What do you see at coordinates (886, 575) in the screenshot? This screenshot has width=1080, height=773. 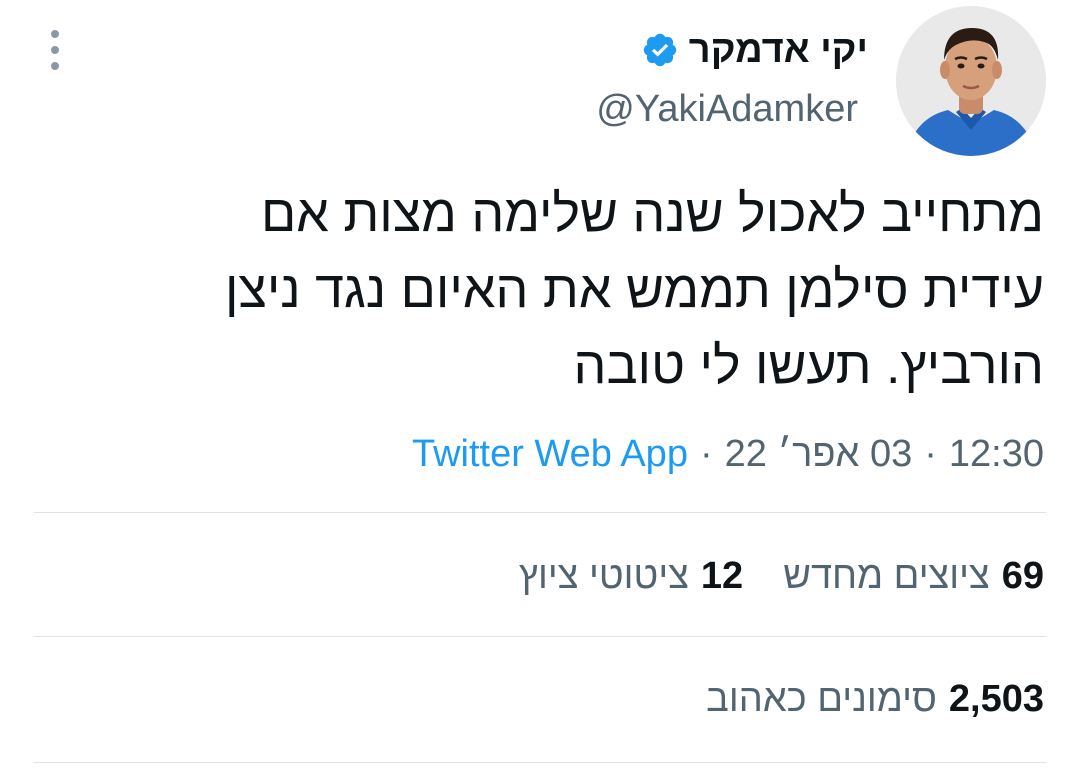 I see `retweets-label: ציוצים מחדש` at bounding box center [886, 575].